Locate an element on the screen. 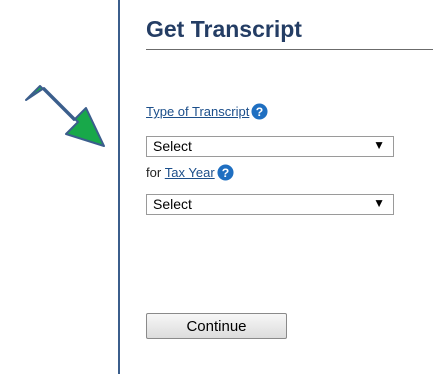 The height and width of the screenshot is (374, 433). transcript-type-select-value: Select is located at coordinates (172, 146).